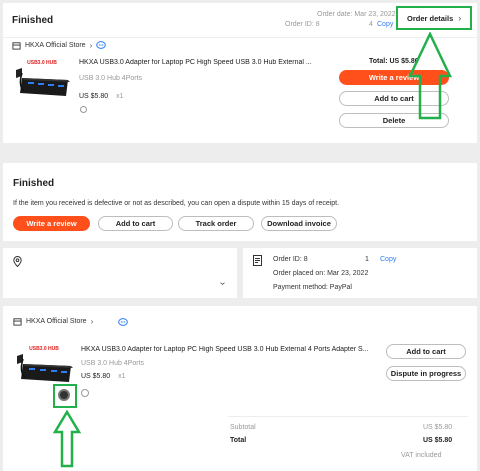 The image size is (480, 471). I want to click on order-placed-date: Order placed on: Mar 23, 2022, so click(321, 273).